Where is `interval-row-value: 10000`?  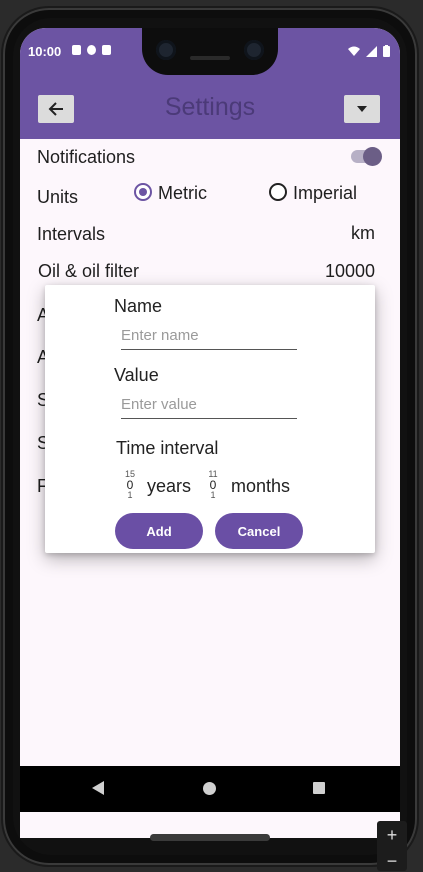 interval-row-value: 10000 is located at coordinates (350, 271).